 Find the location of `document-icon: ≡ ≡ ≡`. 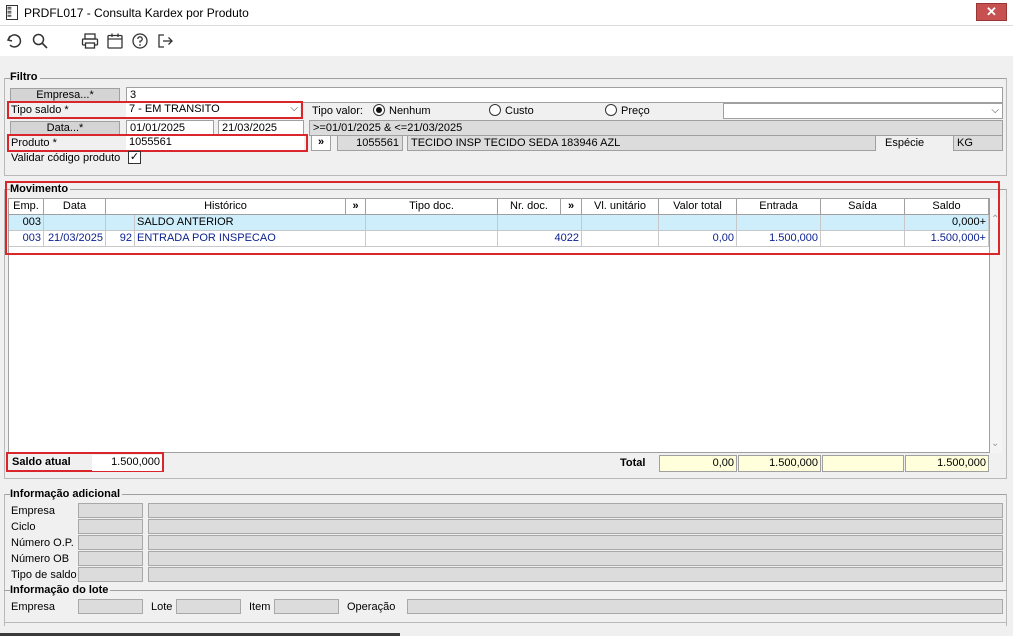

document-icon: ≡ ≡ ≡ is located at coordinates (12, 12).